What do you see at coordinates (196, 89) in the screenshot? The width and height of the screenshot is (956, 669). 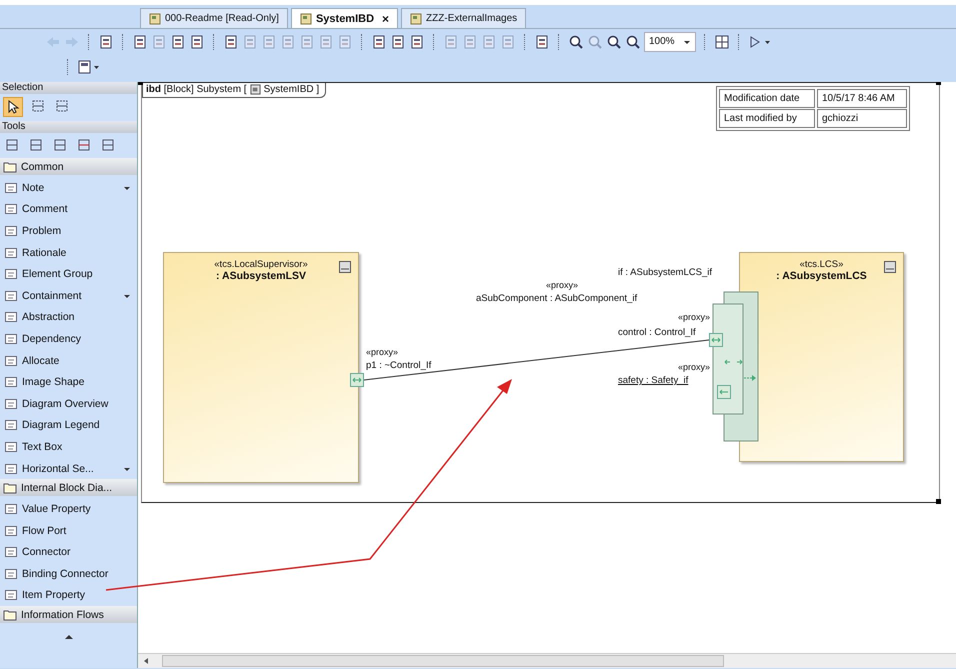 I see `frame-title: ibd [Block] Subystem [` at bounding box center [196, 89].